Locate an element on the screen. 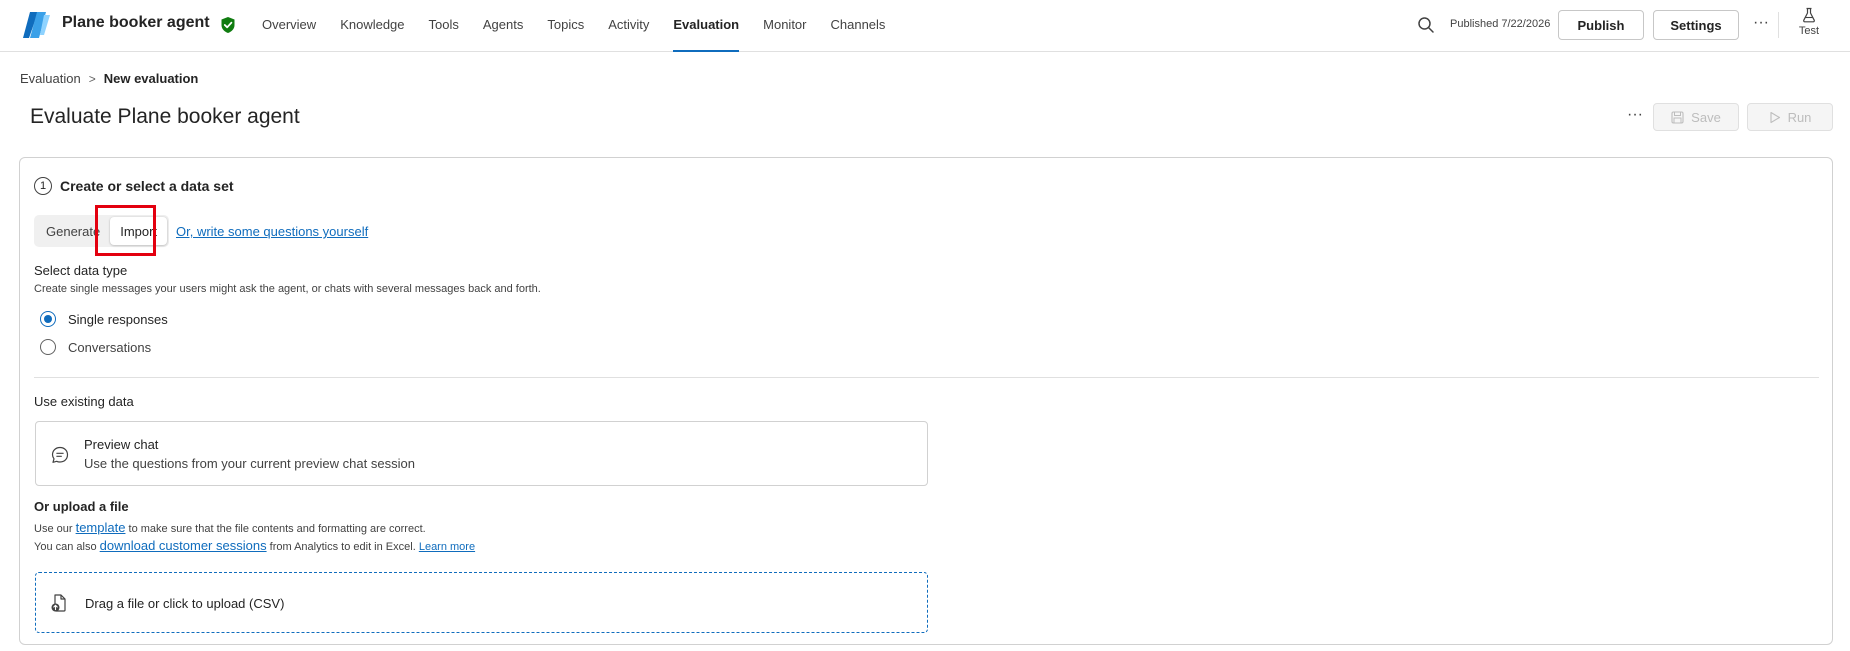  tab-evaluation: Evaluation is located at coordinates (706, 26).